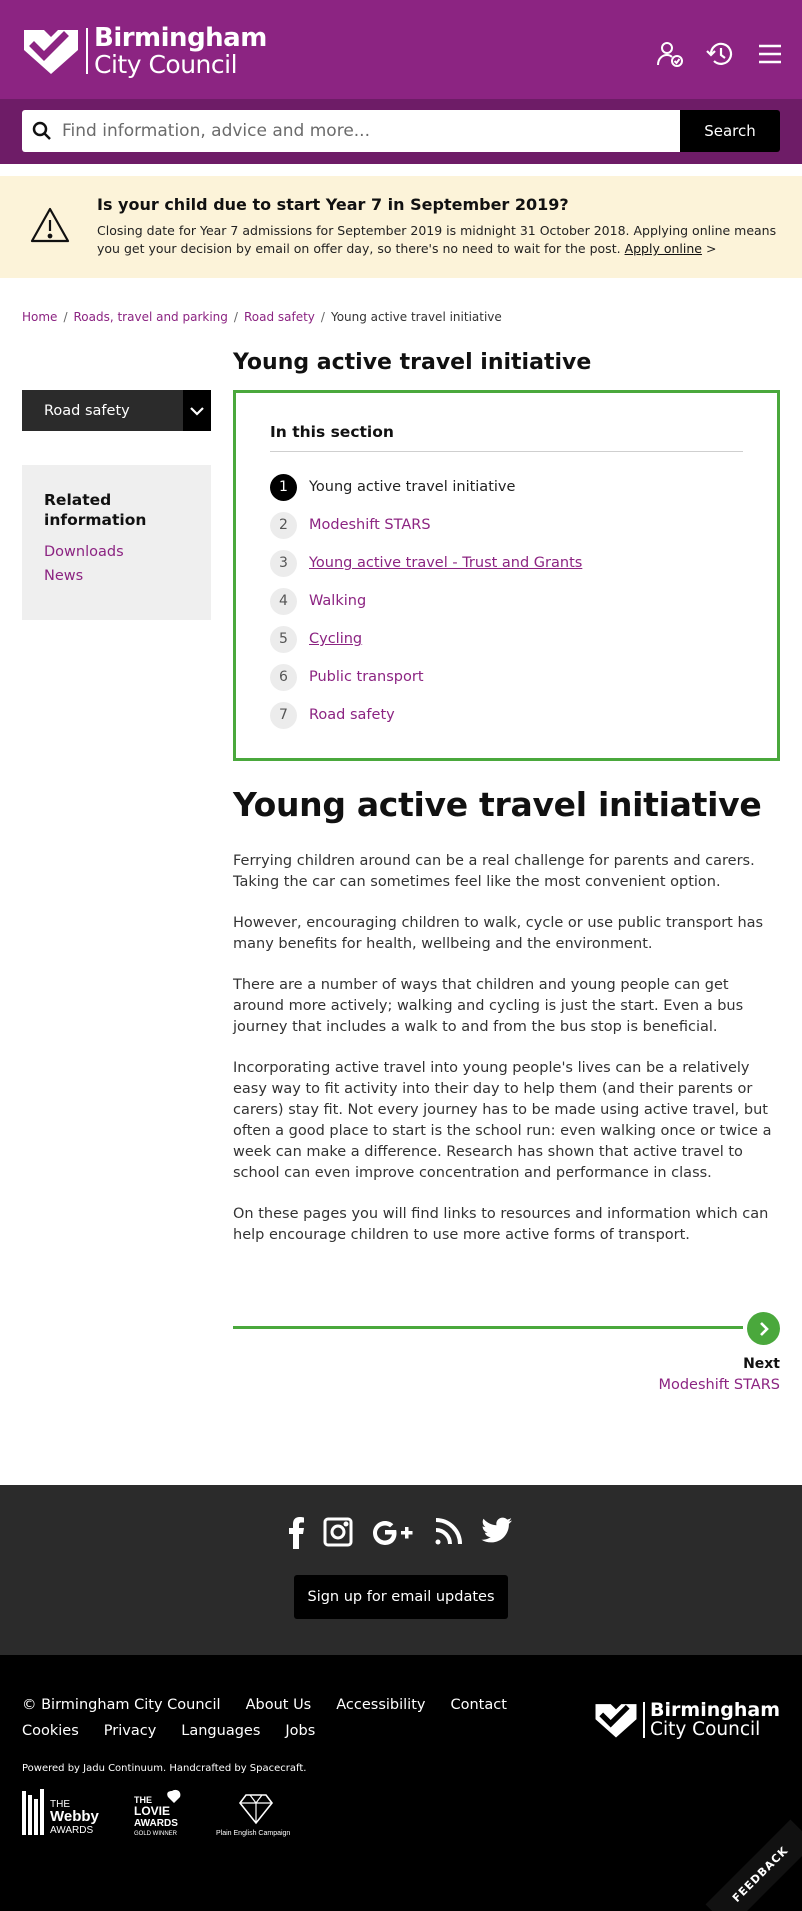 This screenshot has height=1911, width=802. What do you see at coordinates (50, 225) in the screenshot?
I see `warning-icon` at bounding box center [50, 225].